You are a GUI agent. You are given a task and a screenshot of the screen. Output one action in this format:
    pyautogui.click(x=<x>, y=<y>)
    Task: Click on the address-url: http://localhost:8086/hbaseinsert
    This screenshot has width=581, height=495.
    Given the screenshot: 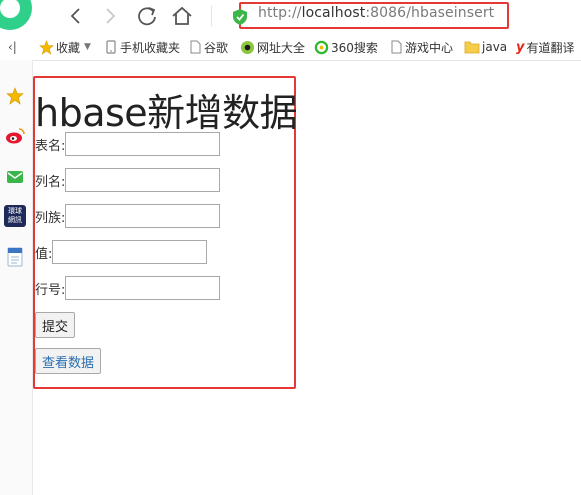 What is the action you would take?
    pyautogui.click(x=376, y=13)
    